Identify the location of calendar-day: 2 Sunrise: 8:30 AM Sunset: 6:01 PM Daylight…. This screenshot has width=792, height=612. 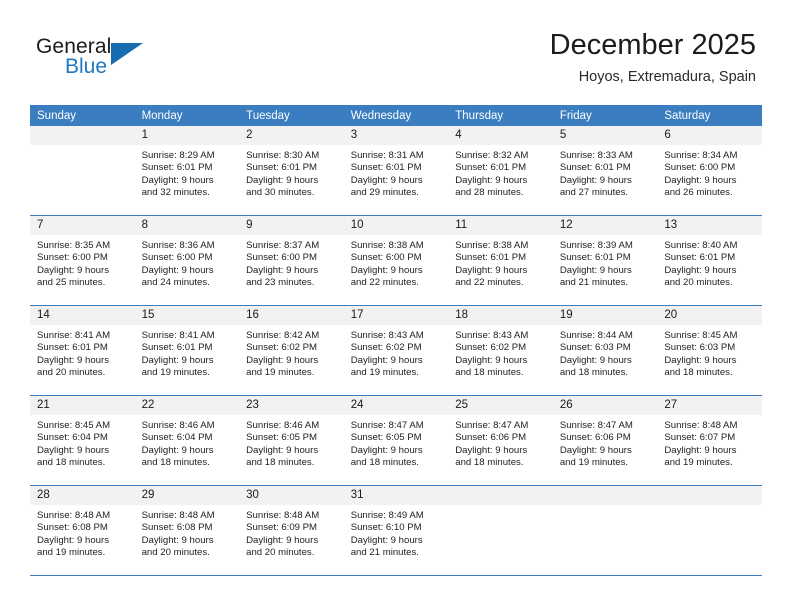
(291, 171).